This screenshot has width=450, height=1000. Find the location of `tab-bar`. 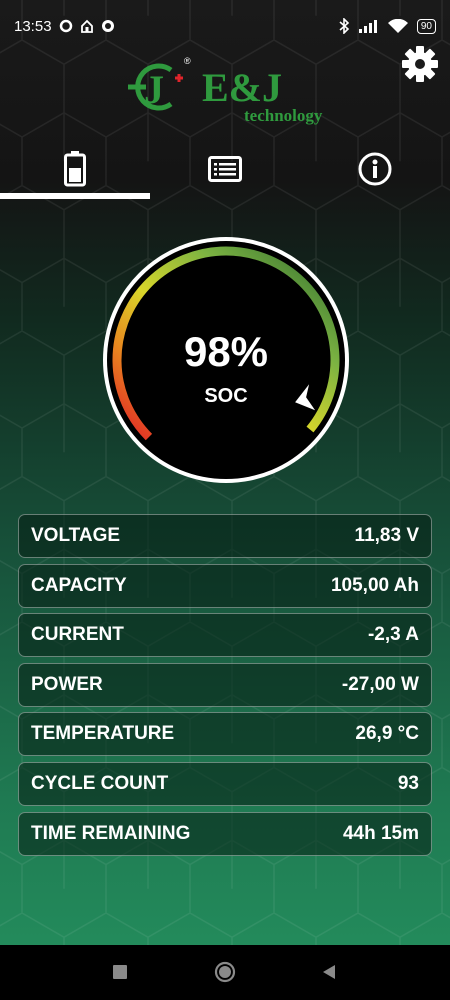

tab-bar is located at coordinates (225, 170).